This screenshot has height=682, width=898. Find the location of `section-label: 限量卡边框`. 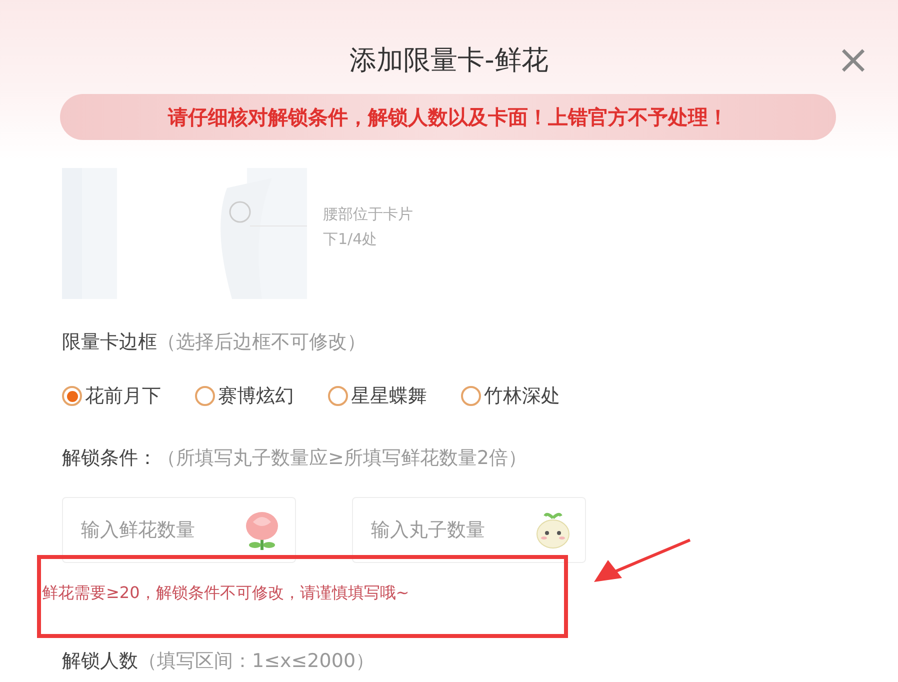

section-label: 限量卡边框 is located at coordinates (109, 342).